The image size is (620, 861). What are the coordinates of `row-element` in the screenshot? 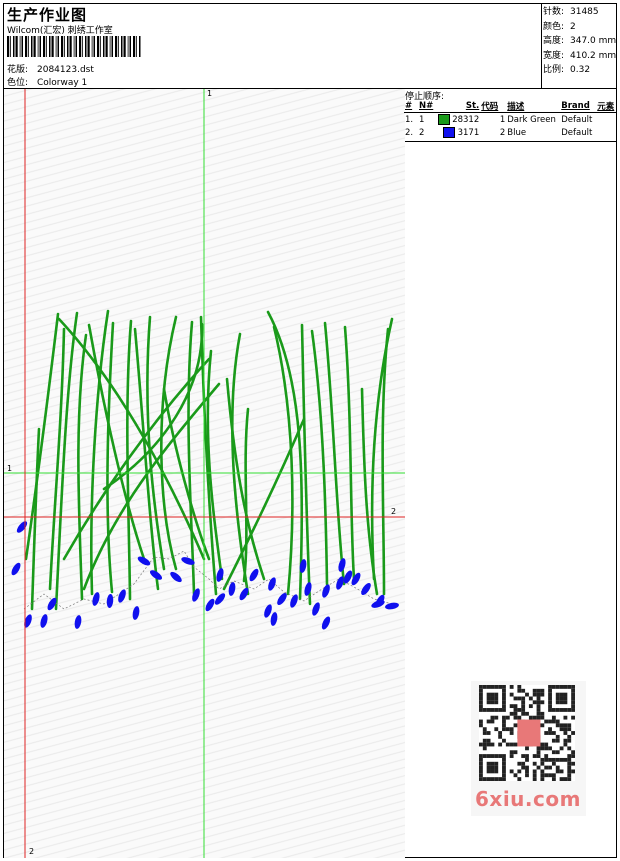 It's located at (606, 132).